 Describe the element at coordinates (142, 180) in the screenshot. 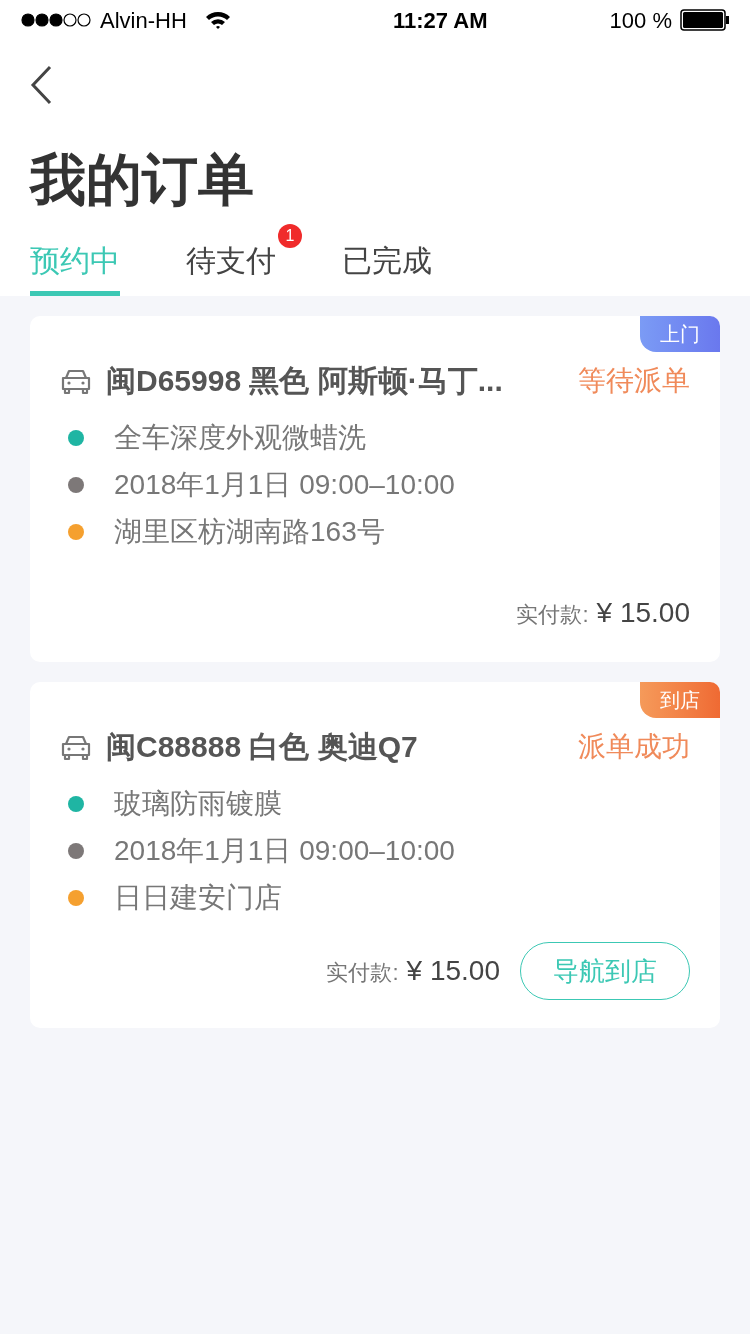

I see `page-title: 我的订单` at that location.